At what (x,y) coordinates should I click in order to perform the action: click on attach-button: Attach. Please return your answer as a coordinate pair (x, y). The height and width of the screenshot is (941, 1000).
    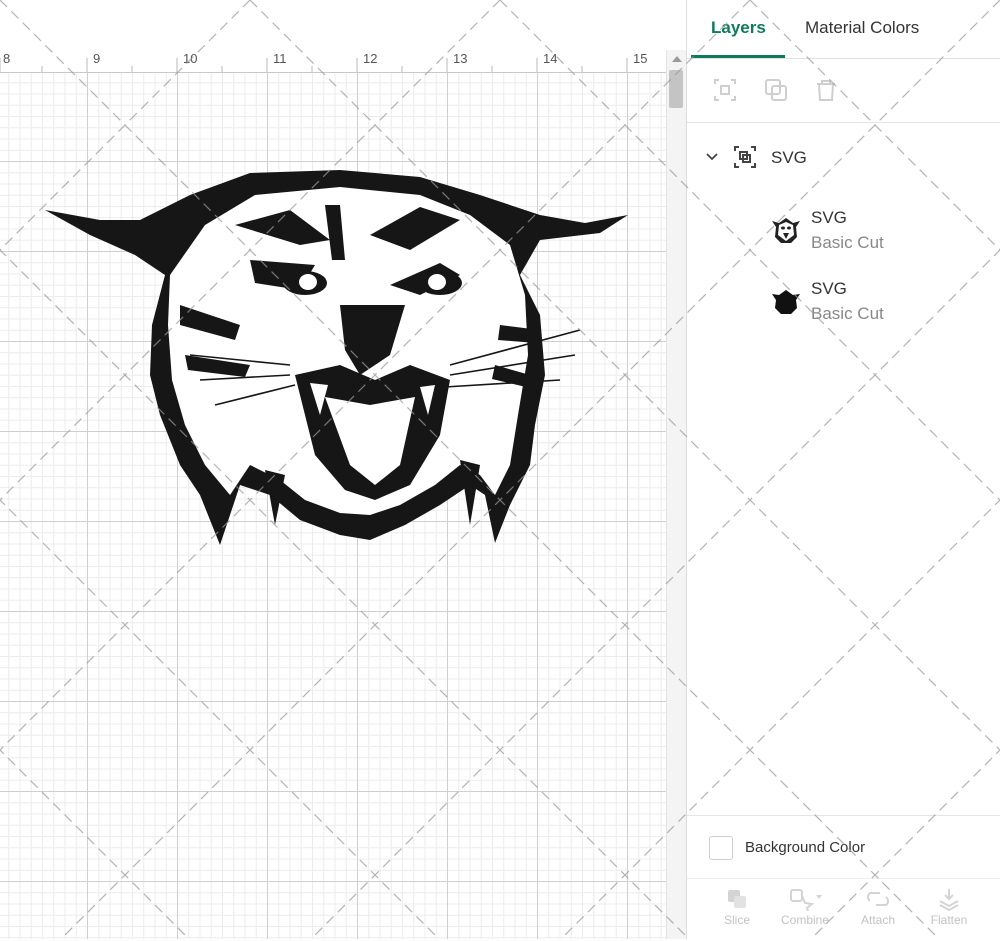
    Looking at the image, I should click on (878, 907).